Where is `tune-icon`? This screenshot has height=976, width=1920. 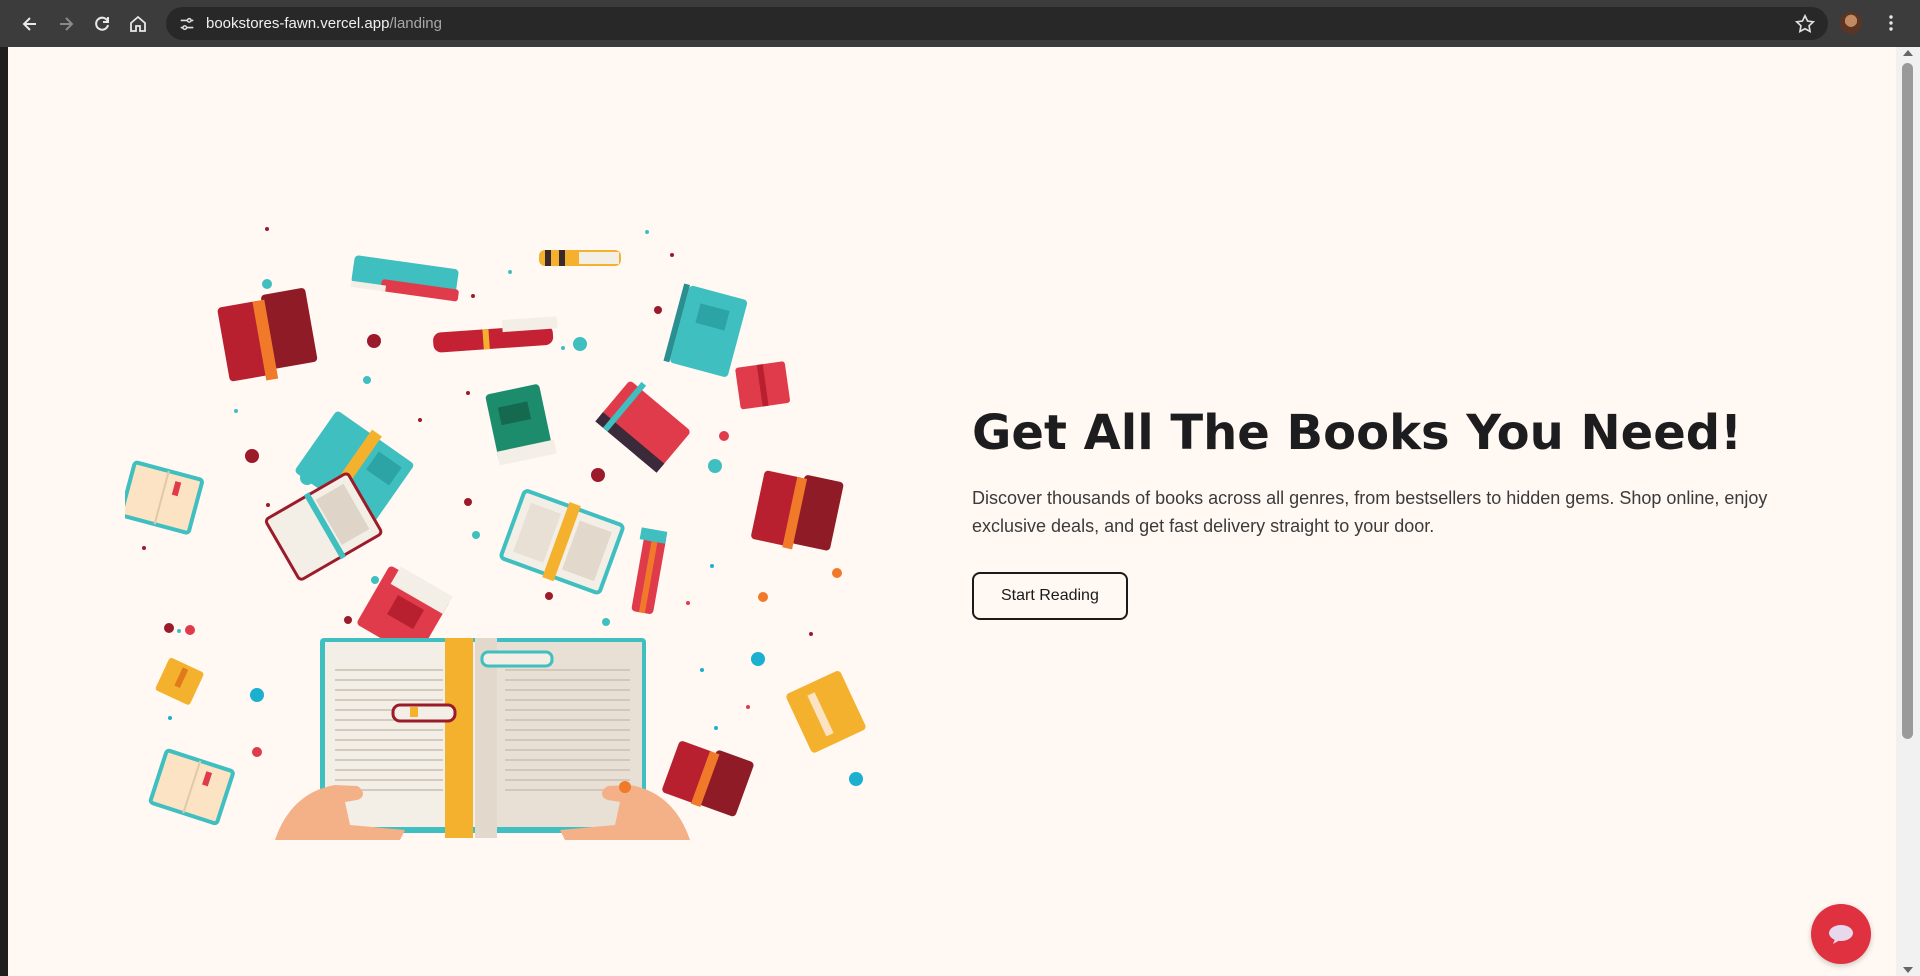
tune-icon is located at coordinates (187, 23).